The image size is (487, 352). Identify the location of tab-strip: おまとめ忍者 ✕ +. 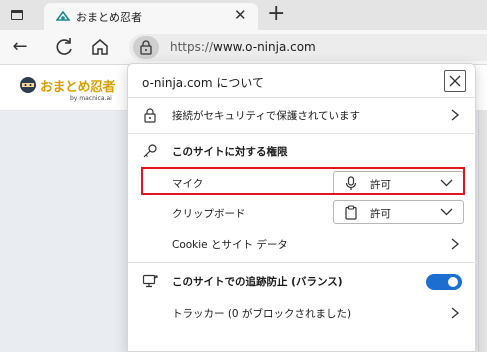
(243, 15).